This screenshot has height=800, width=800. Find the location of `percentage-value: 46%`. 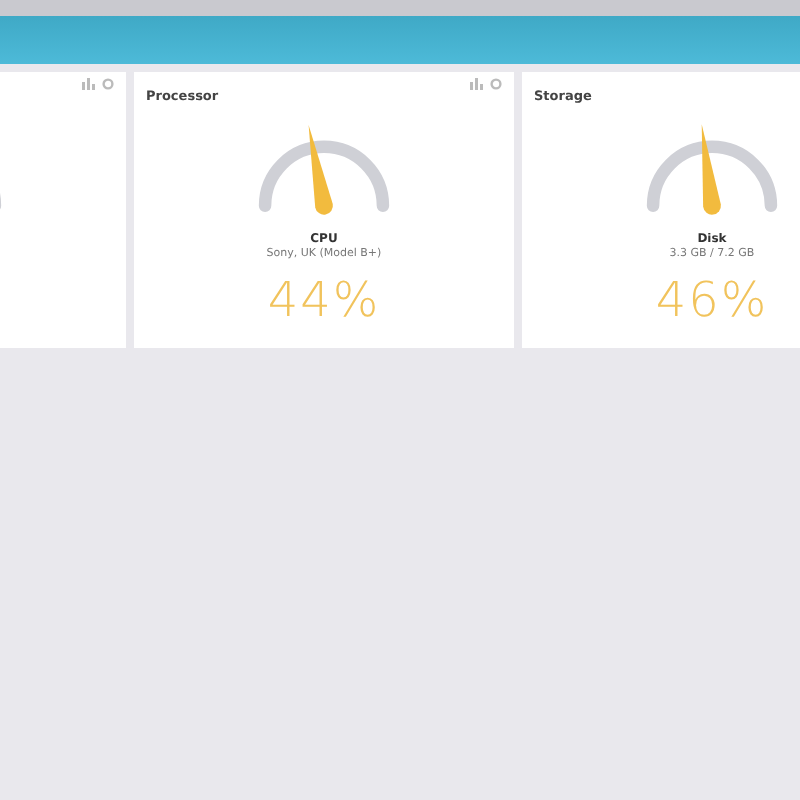

percentage-value: 46% is located at coordinates (712, 300).